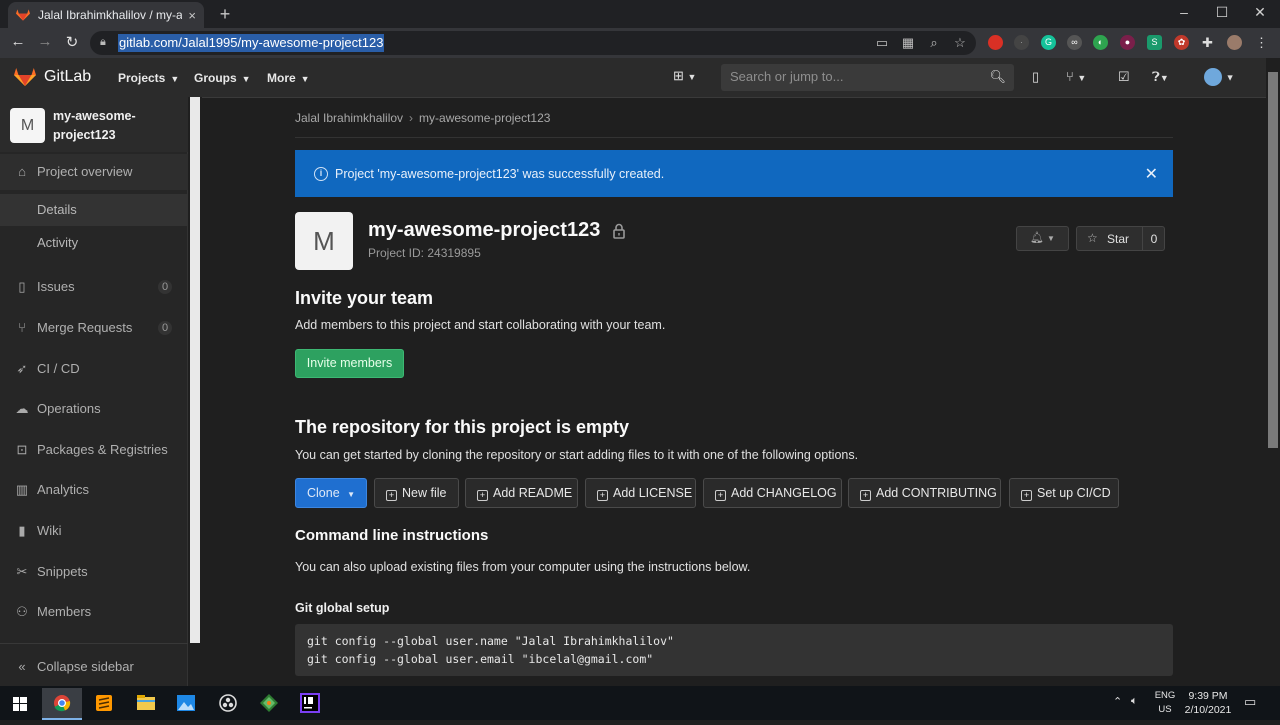 The image size is (1280, 725). Describe the element at coordinates (1117, 701) in the screenshot. I see `tray-chevron-up-icon: ⌃` at that location.